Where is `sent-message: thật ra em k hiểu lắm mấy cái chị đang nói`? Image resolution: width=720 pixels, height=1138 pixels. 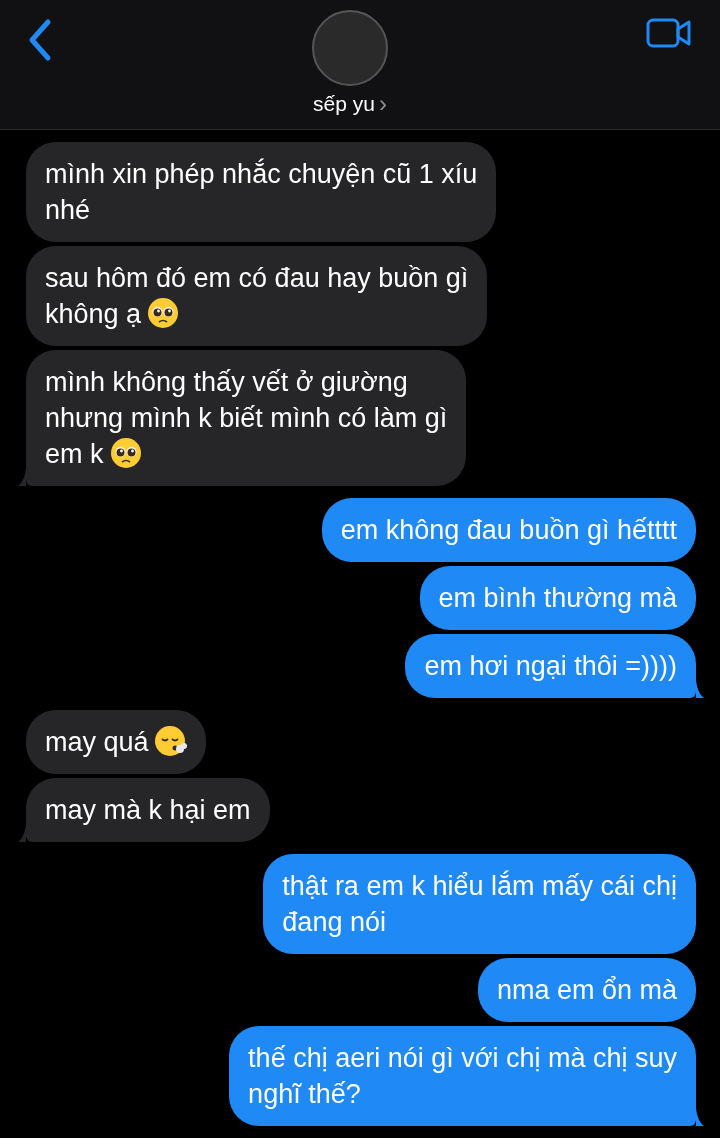
sent-message: thật ra em k hiểu lắm mấy cái chị đang nói is located at coordinates (479, 904).